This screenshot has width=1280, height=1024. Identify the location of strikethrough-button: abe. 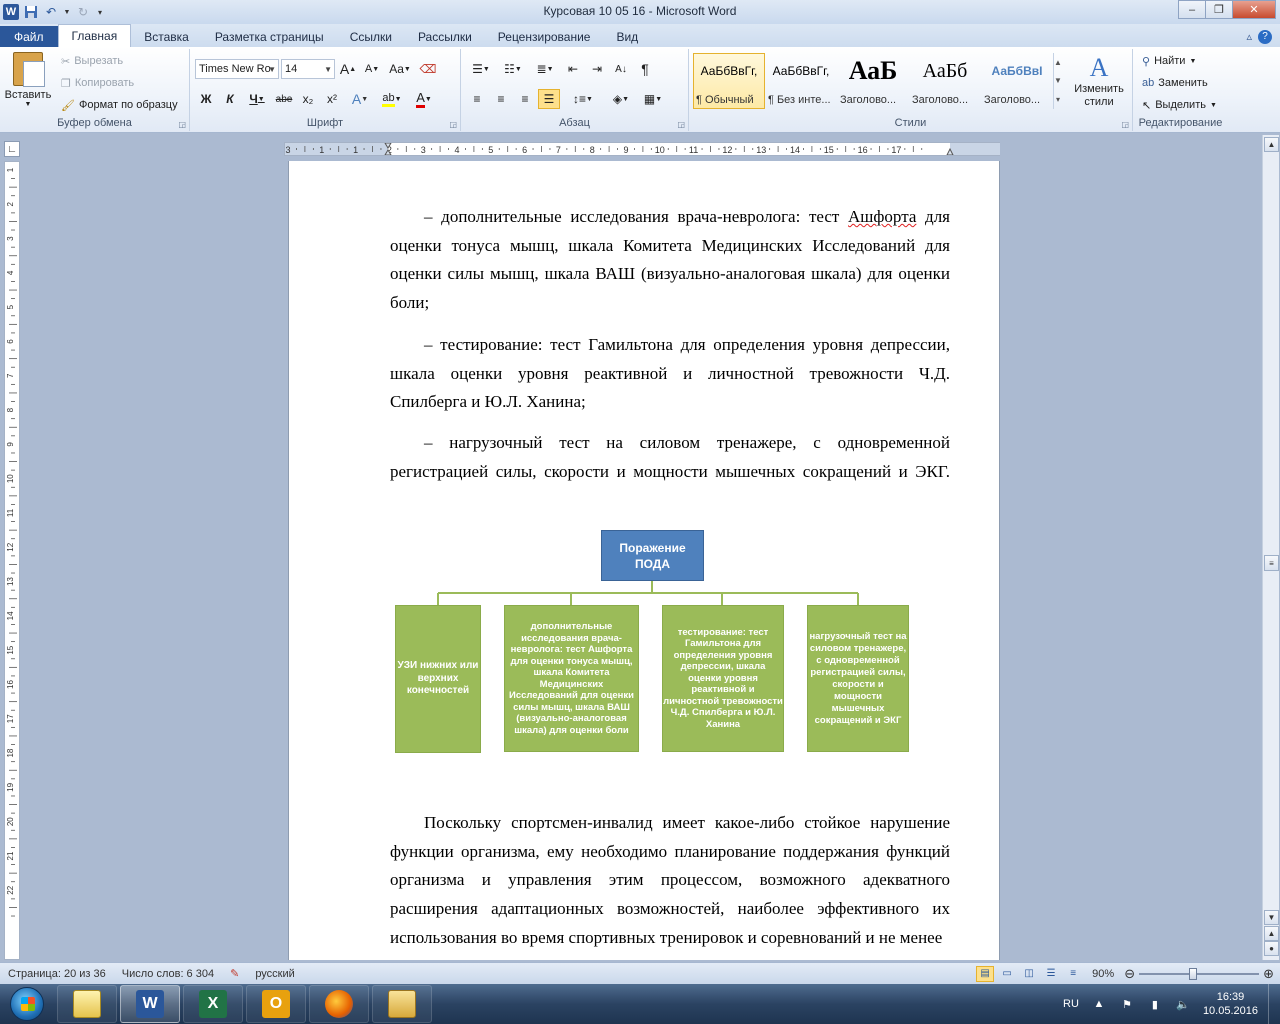
(284, 99).